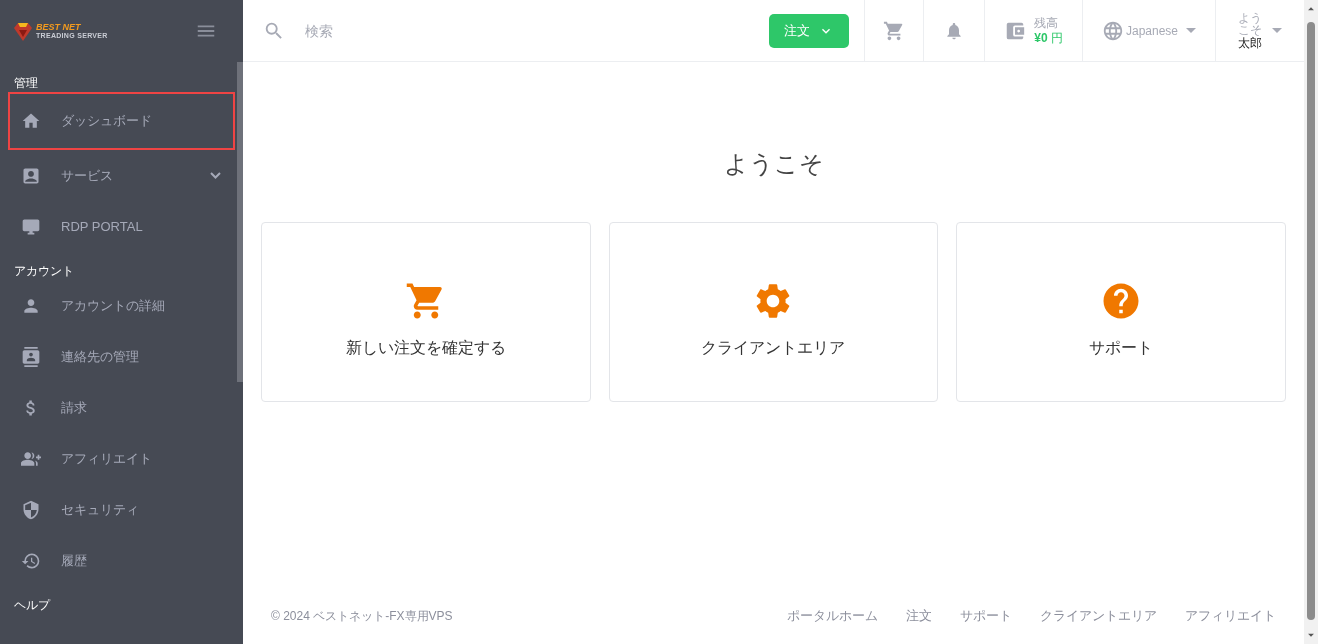 The image size is (1318, 644). Describe the element at coordinates (44, 272) in the screenshot. I see `section-heading: アカウント` at that location.